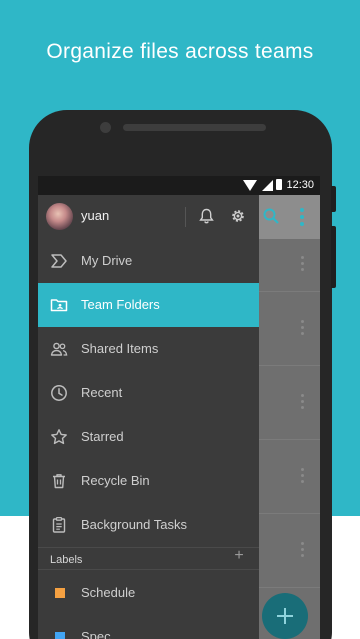 The image size is (360, 639). Describe the element at coordinates (120, 348) in the screenshot. I see `nav-label: Shared Items` at that location.